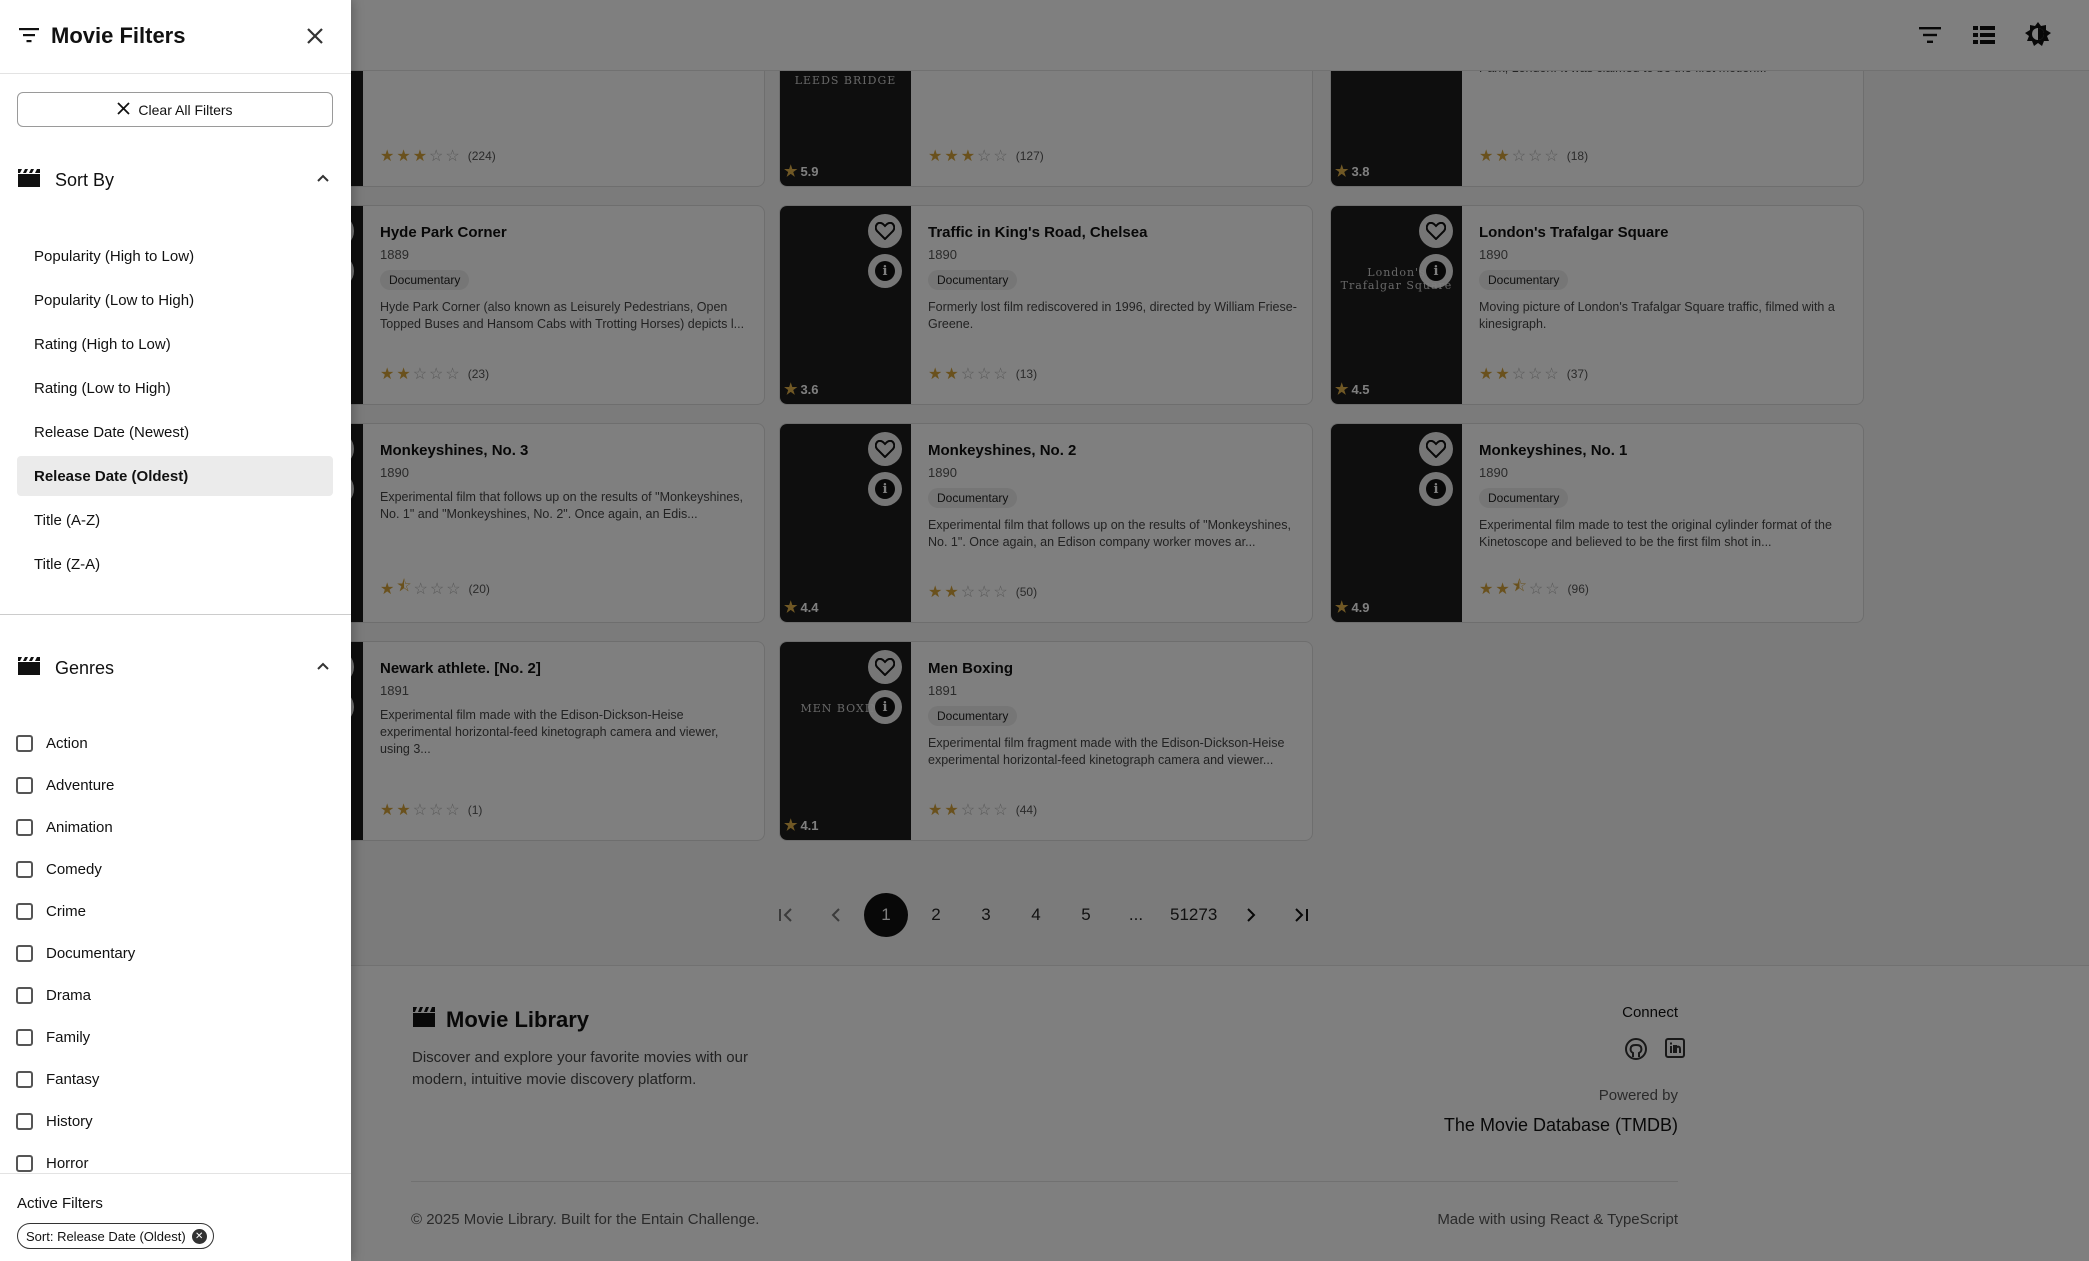 Image resolution: width=2089 pixels, height=1261 pixels. I want to click on genre-option: Family, so click(174, 1037).